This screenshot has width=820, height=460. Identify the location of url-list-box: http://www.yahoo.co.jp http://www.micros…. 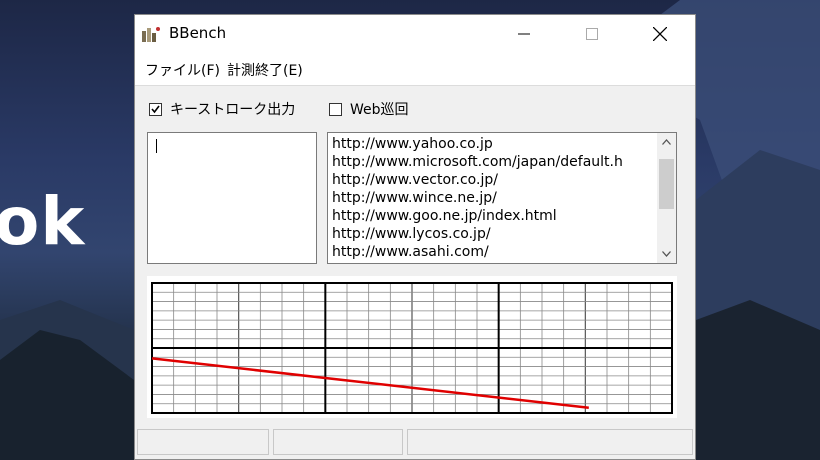
(502, 198).